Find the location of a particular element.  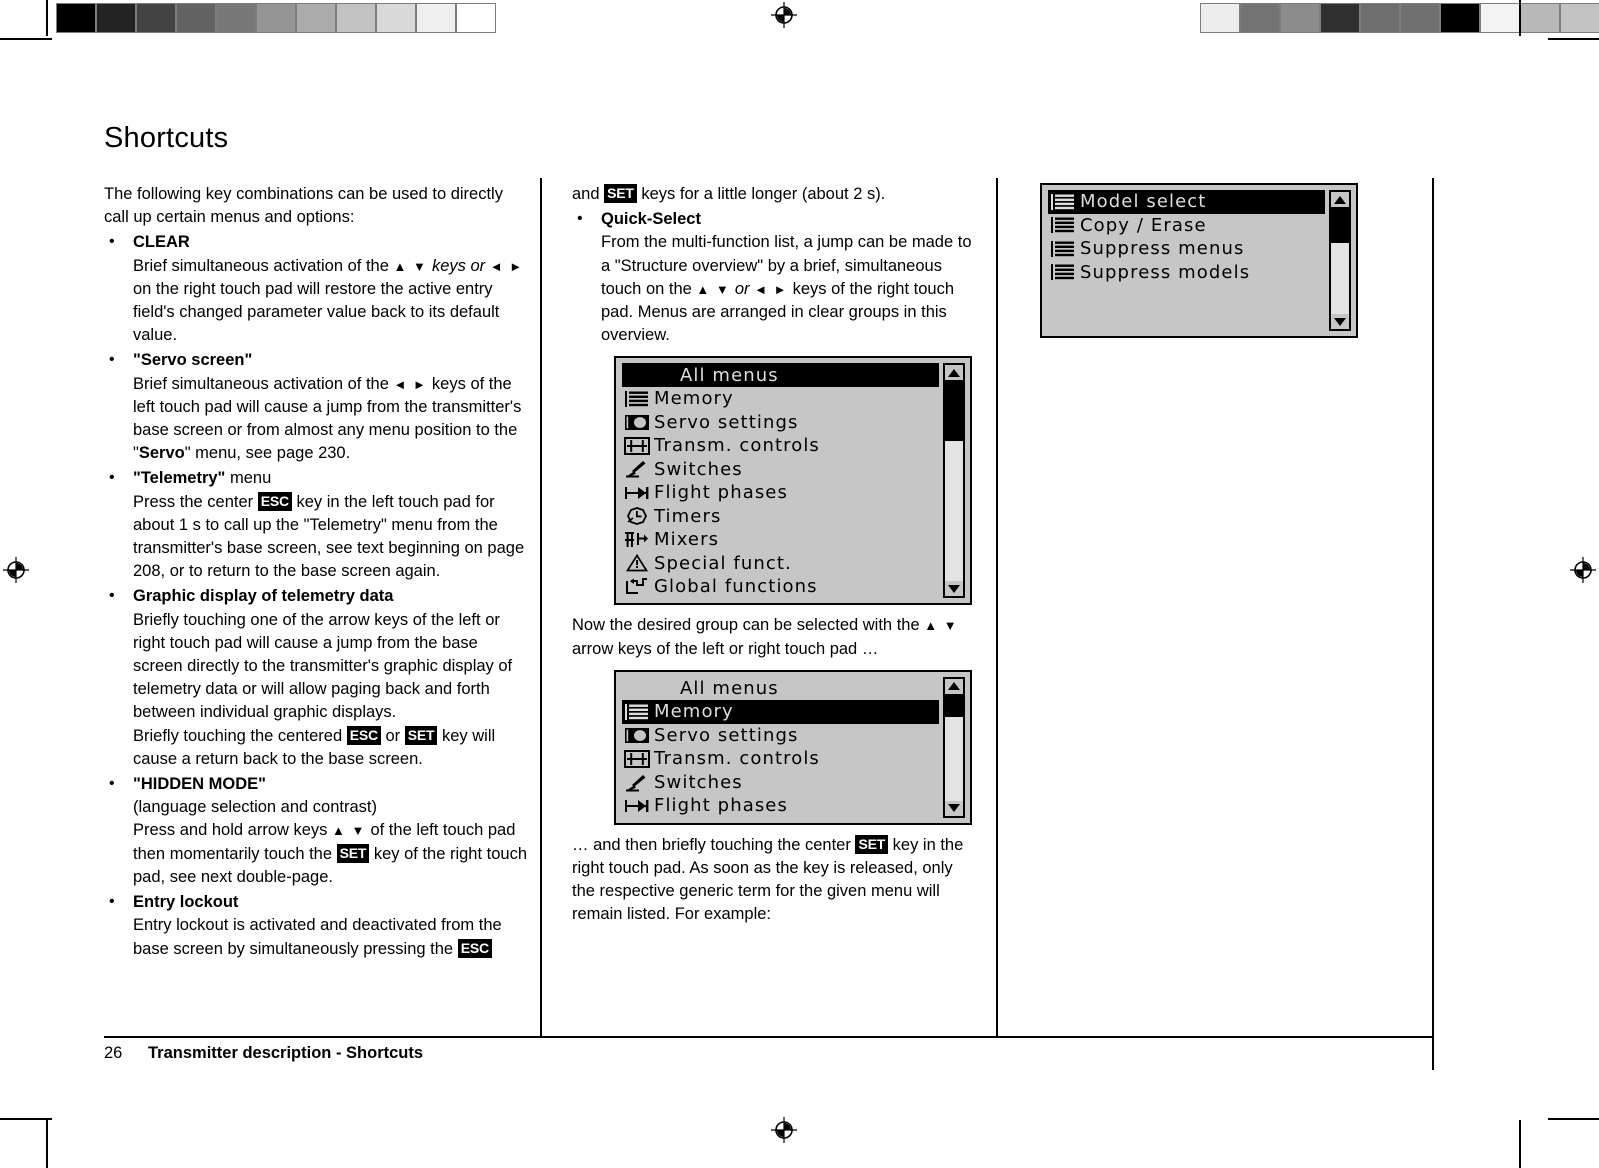

grayscale-calibration-strip-left is located at coordinates (276, 18).